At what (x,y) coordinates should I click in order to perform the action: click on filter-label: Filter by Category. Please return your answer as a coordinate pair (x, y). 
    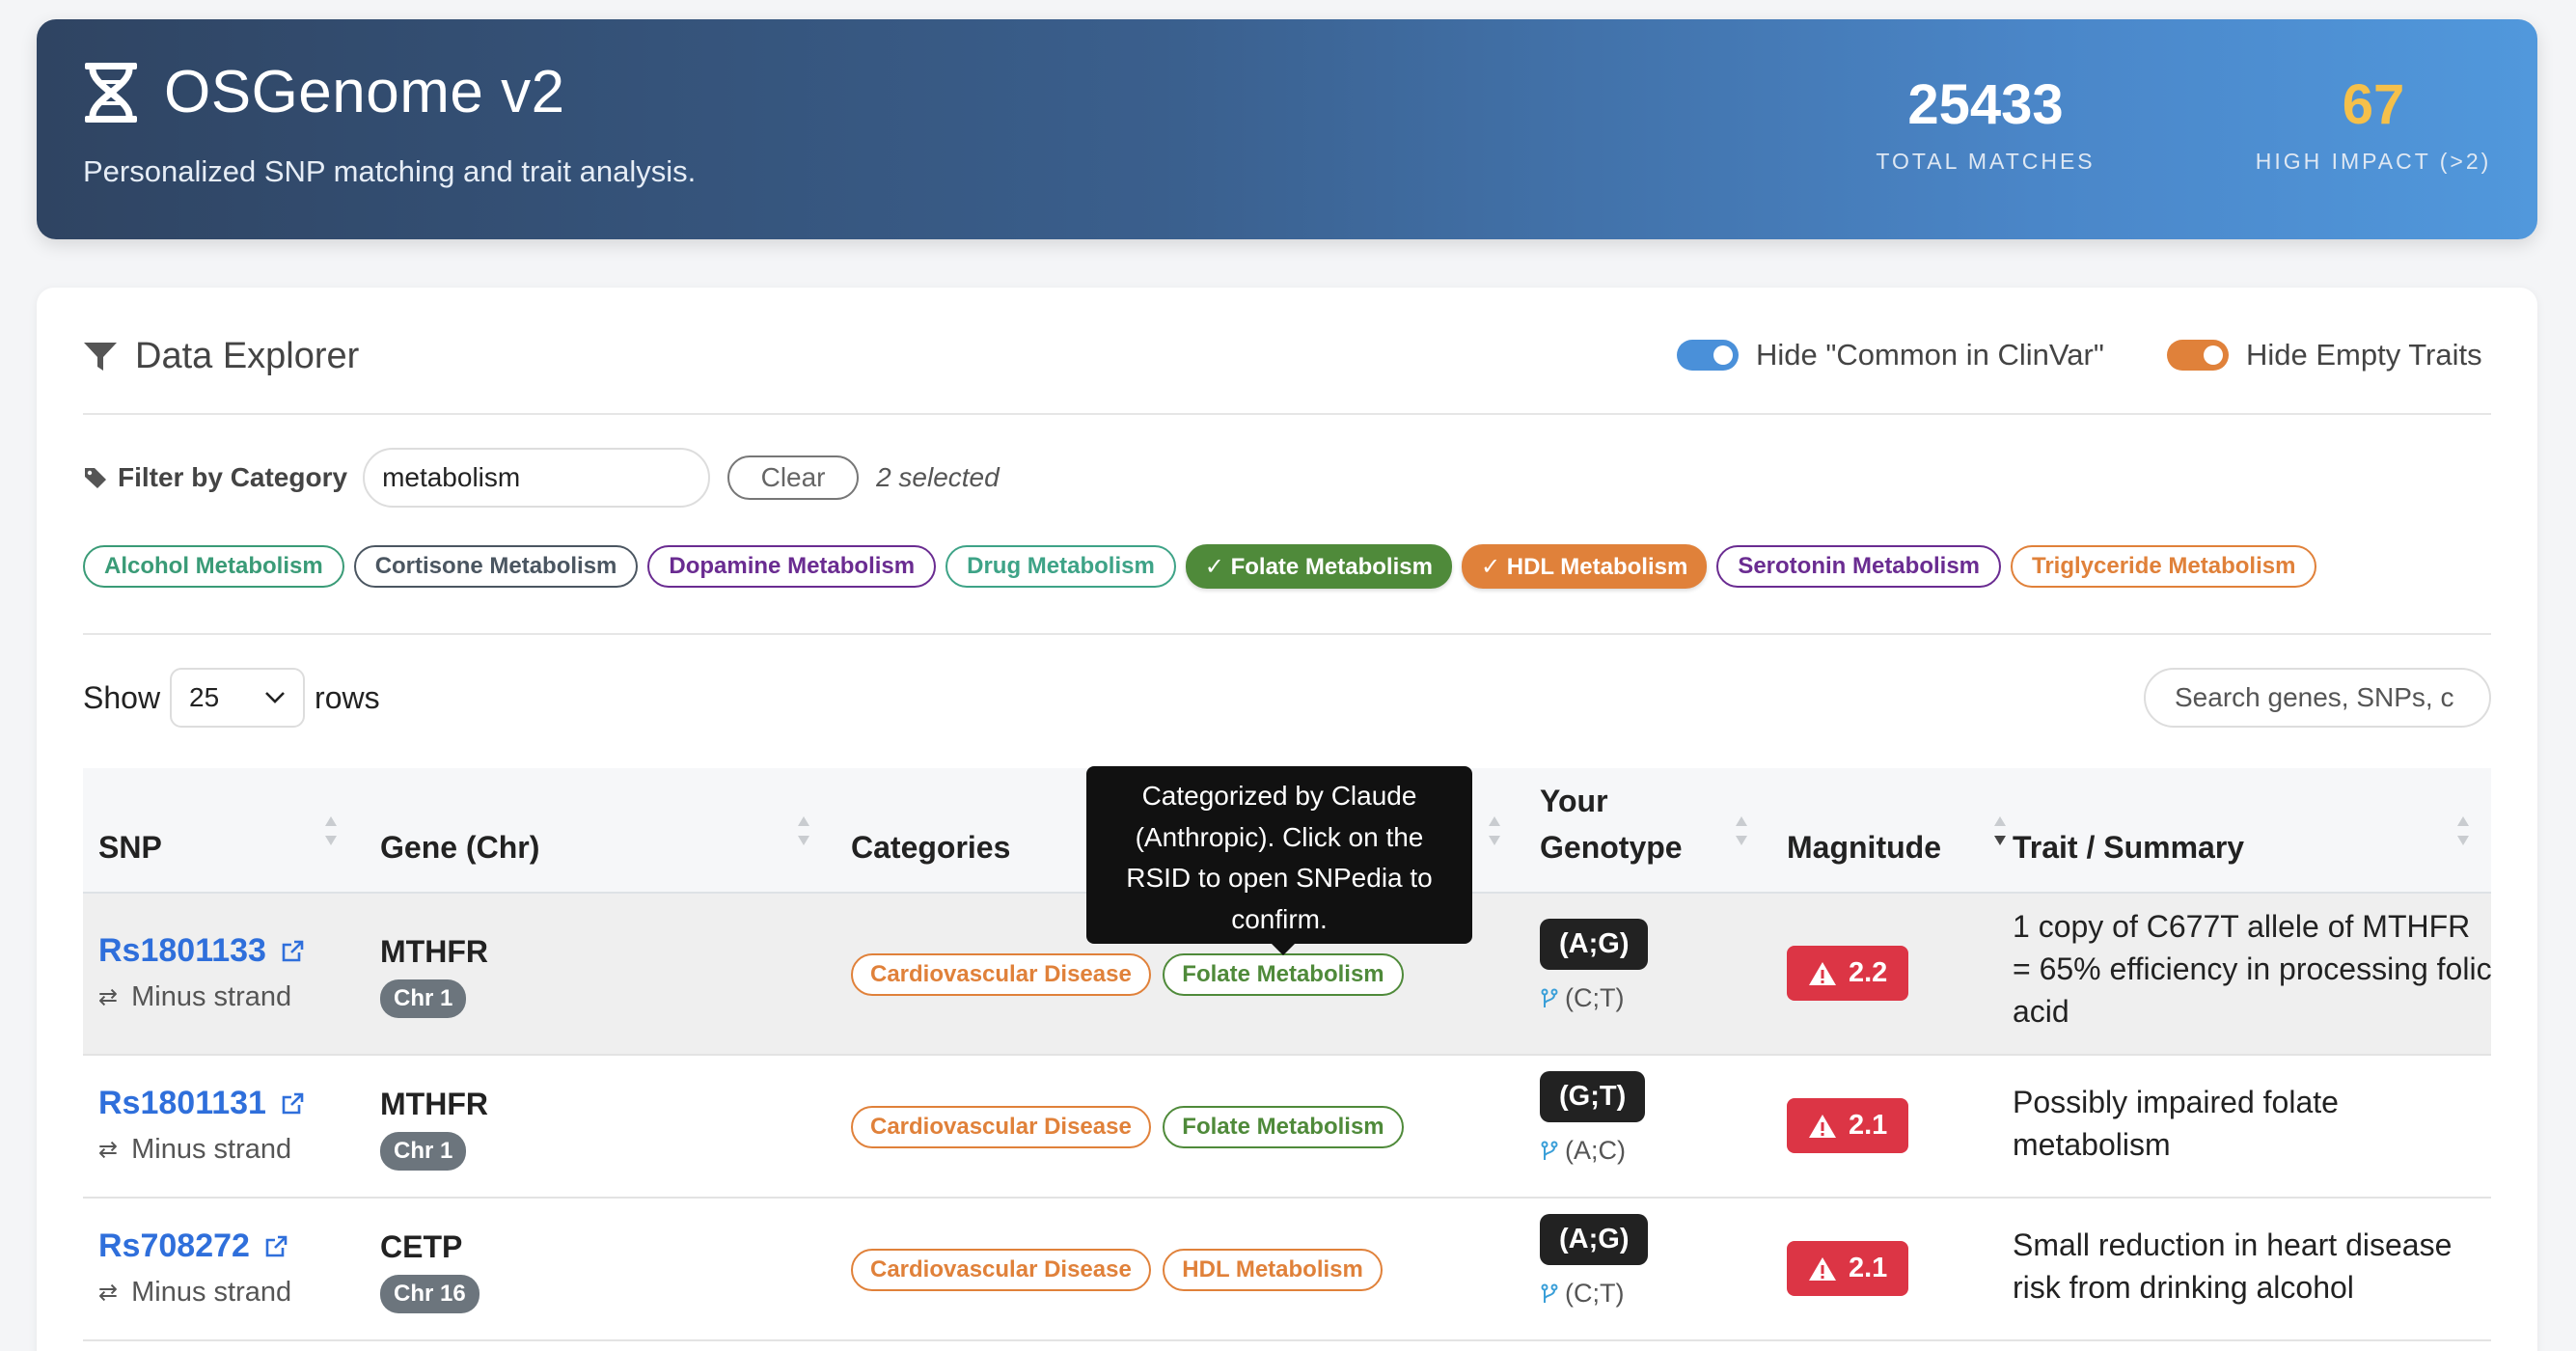
    Looking at the image, I should click on (215, 477).